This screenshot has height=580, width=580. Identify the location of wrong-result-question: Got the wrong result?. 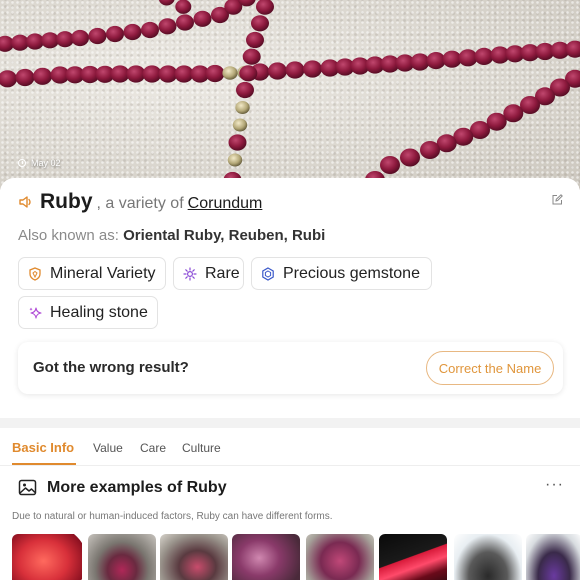
(111, 367).